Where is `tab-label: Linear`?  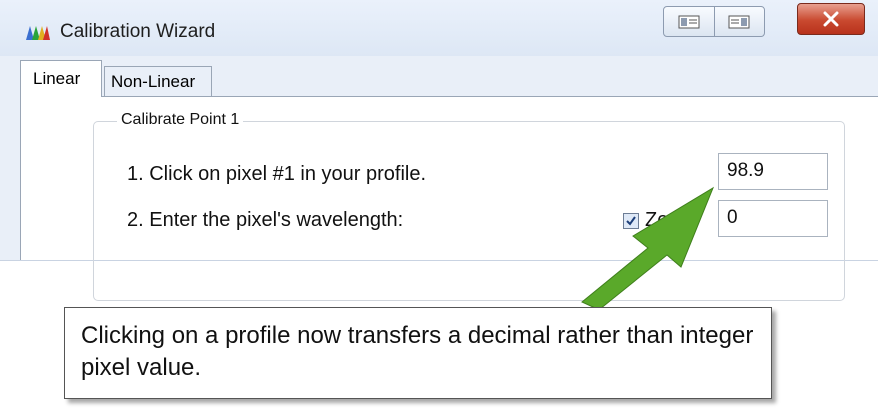
tab-label: Linear is located at coordinates (57, 78).